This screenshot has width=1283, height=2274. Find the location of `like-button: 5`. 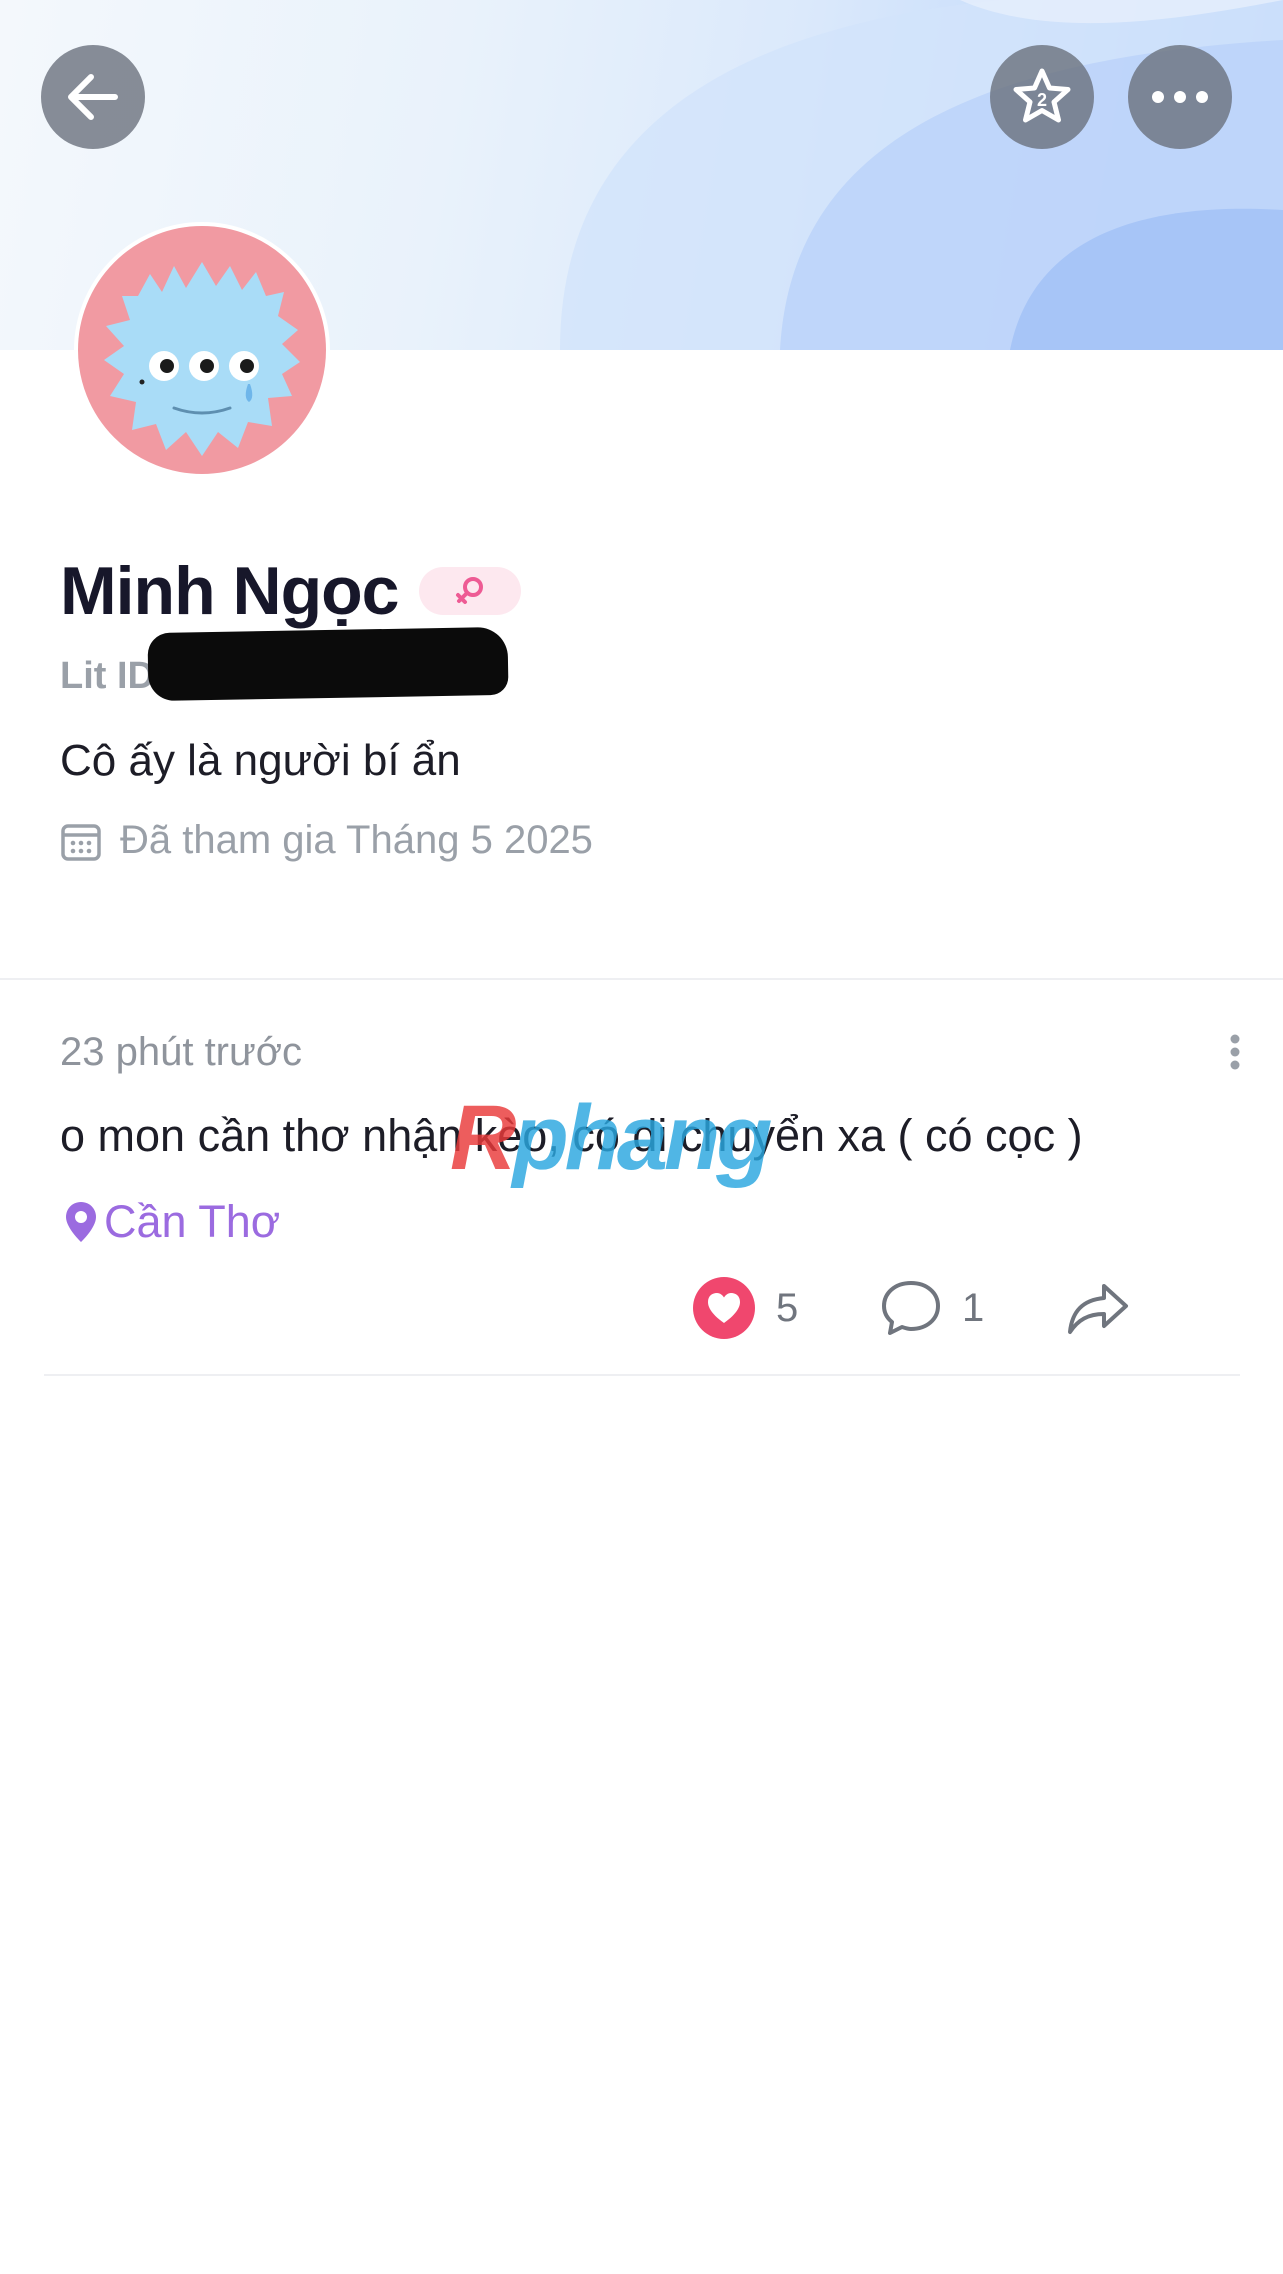

like-button: 5 is located at coordinates (745, 1308).